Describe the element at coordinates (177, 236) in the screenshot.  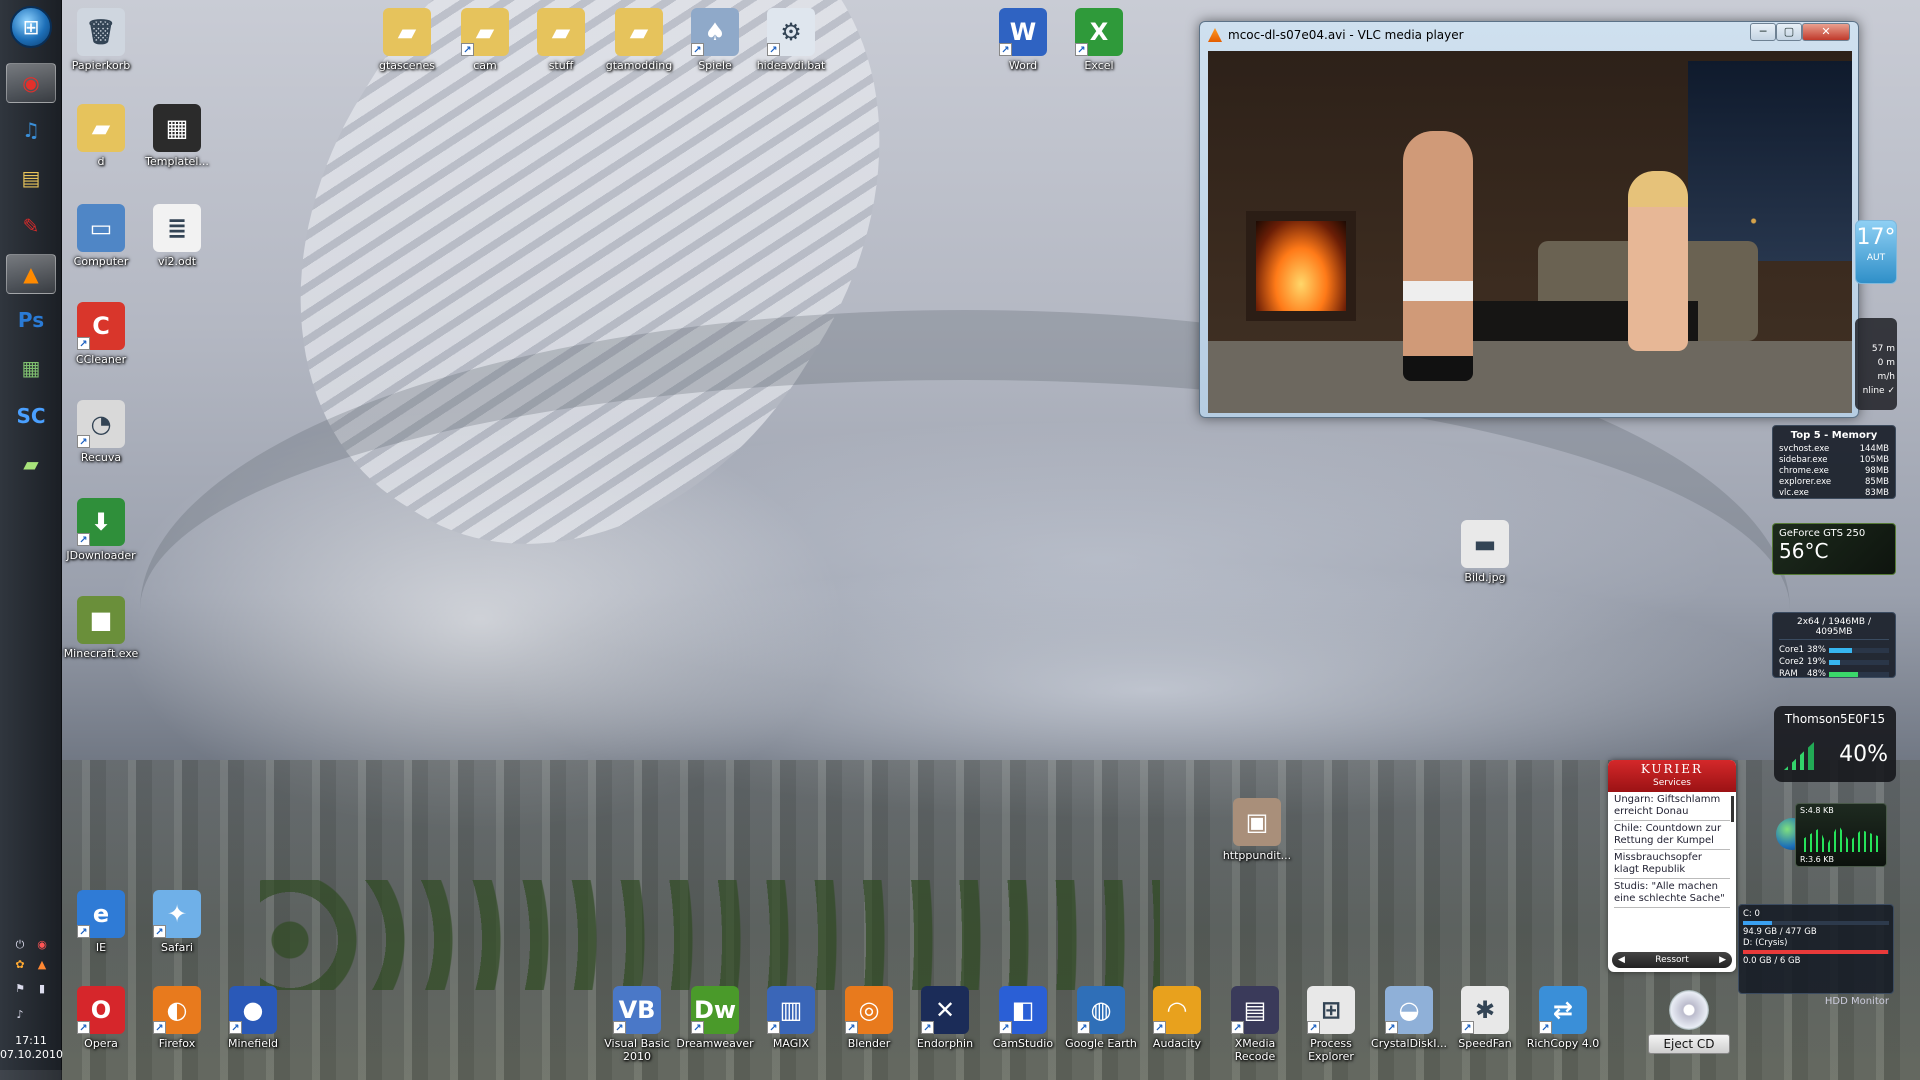
I see `desktop-icon-vi2-odt: ≣ vi2.odt` at that location.